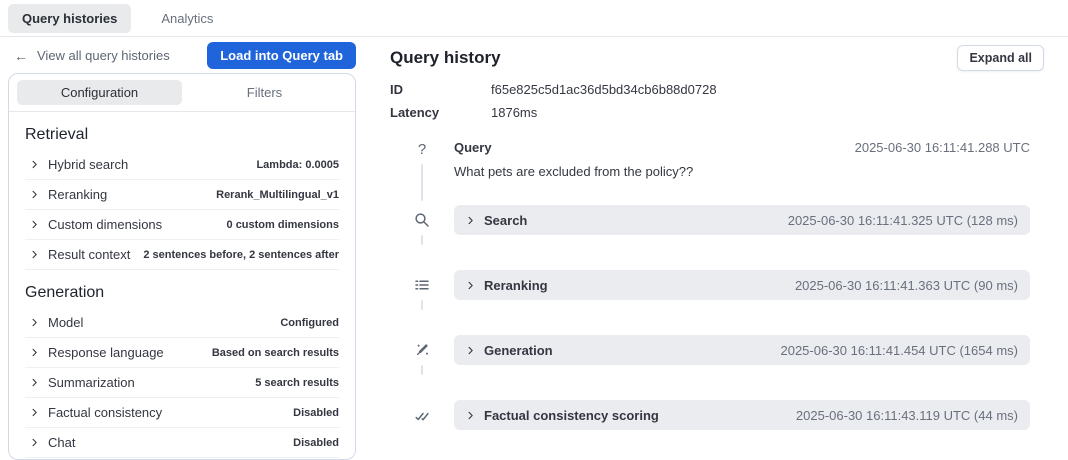  I want to click on tab-filters: Filters, so click(264, 92).